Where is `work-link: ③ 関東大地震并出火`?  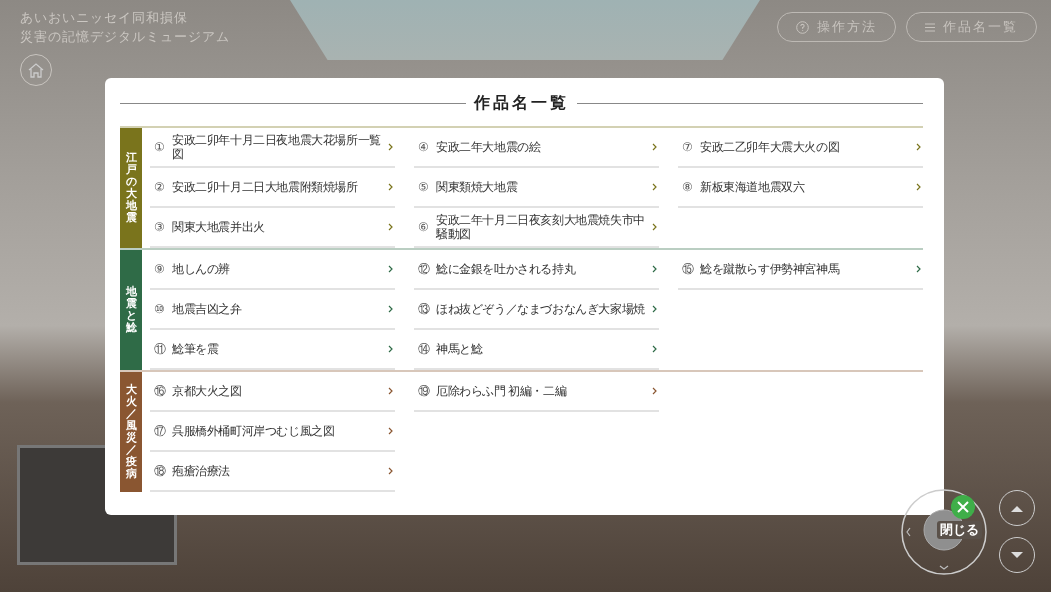
work-link: ③ 関東大地震并出火 is located at coordinates (272, 228).